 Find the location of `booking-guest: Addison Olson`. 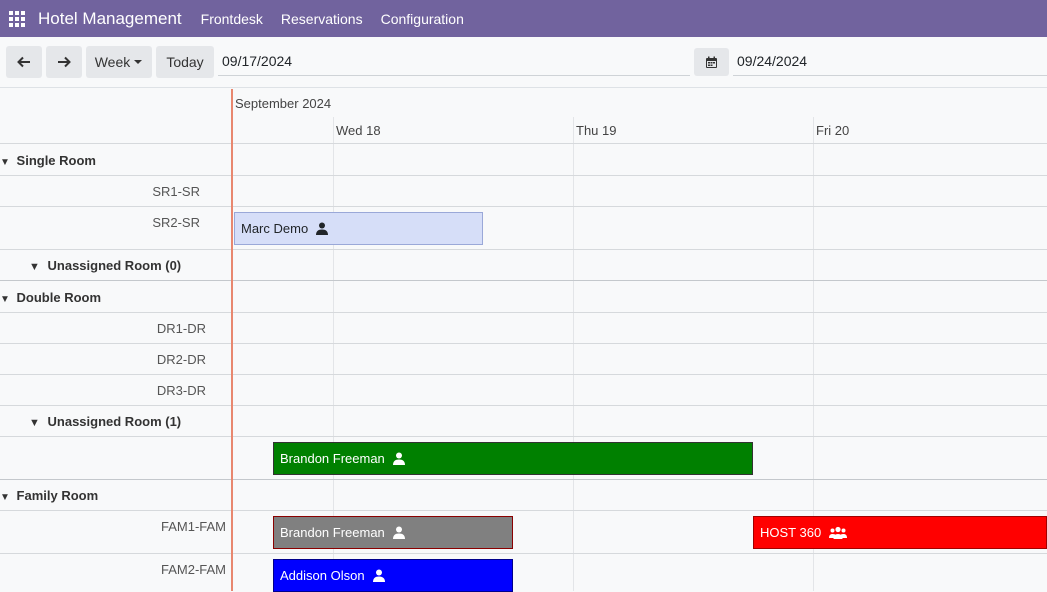

booking-guest: Addison Olson is located at coordinates (322, 575).